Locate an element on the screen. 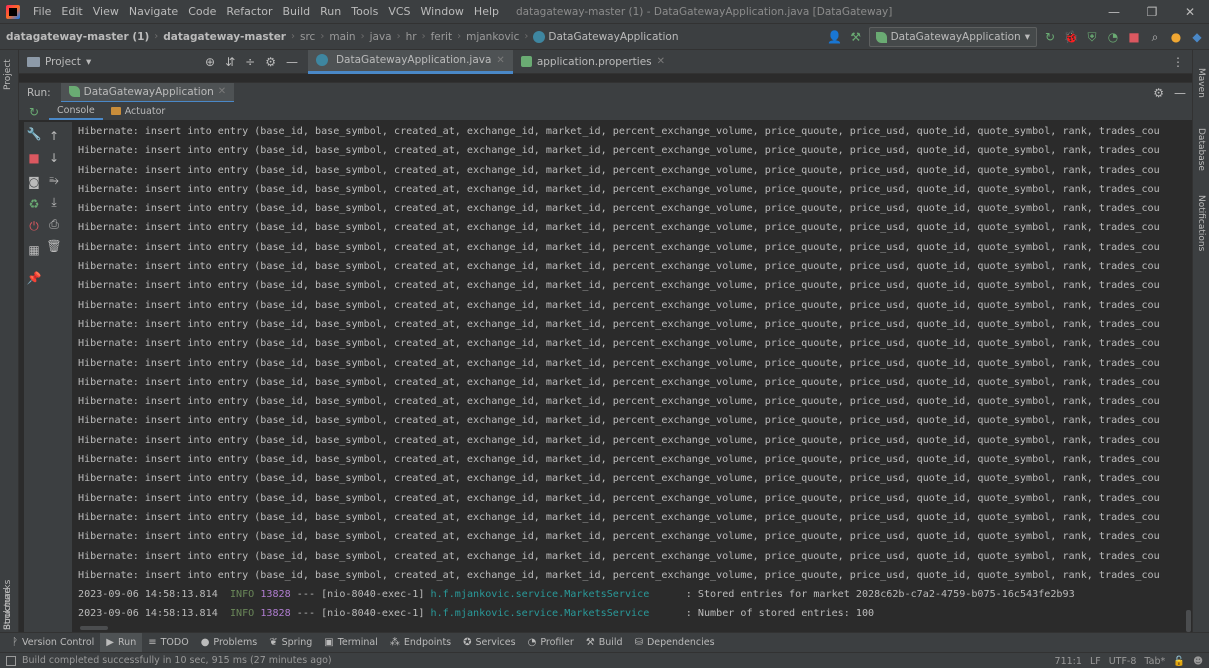  stripe-project: Project is located at coordinates (8, 74).